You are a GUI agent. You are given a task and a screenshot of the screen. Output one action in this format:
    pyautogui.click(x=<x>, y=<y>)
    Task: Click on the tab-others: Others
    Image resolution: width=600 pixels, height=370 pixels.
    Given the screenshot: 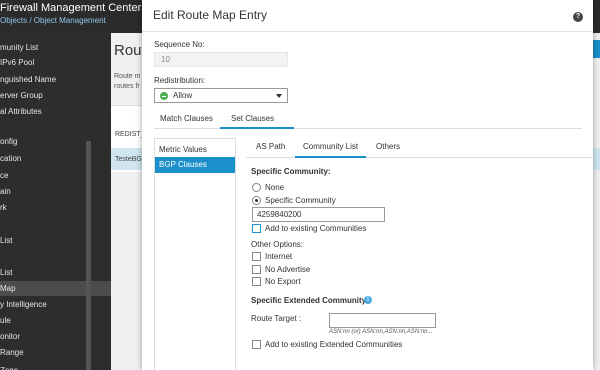 What is the action you would take?
    pyautogui.click(x=388, y=146)
    